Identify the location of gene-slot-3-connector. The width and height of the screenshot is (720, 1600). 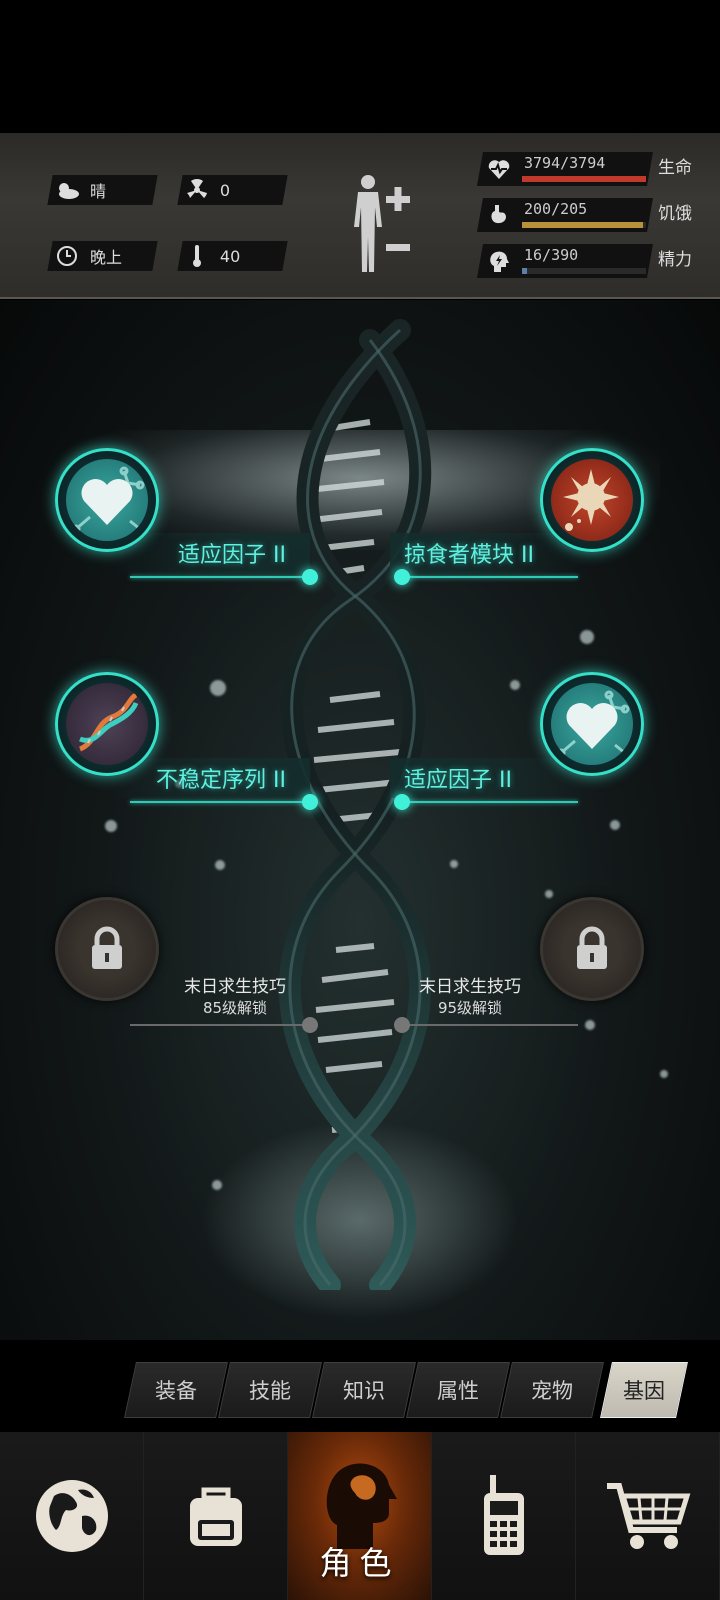
(310, 802).